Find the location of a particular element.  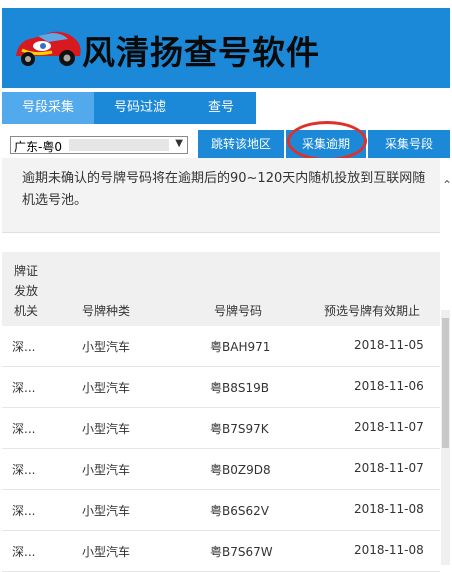

notice-panel: 逾期未确认的号牌号码将在逾期后的90~120天内随机投放到互联网随机选号池。 is located at coordinates (221, 195).